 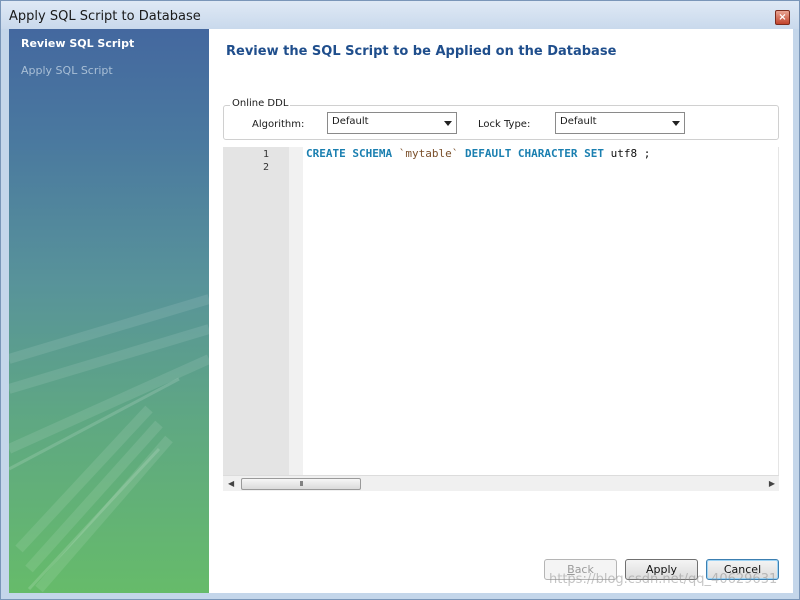 I want to click on sidebar-item-apply-sql-script: Apply SQL Script, so click(x=67, y=70).